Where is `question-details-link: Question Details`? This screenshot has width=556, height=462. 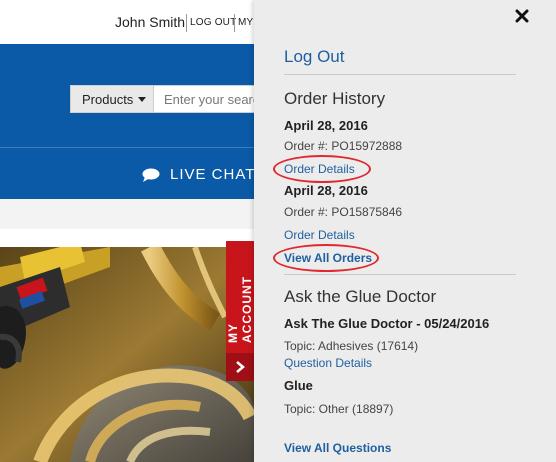
question-details-link: Question Details is located at coordinates (328, 363).